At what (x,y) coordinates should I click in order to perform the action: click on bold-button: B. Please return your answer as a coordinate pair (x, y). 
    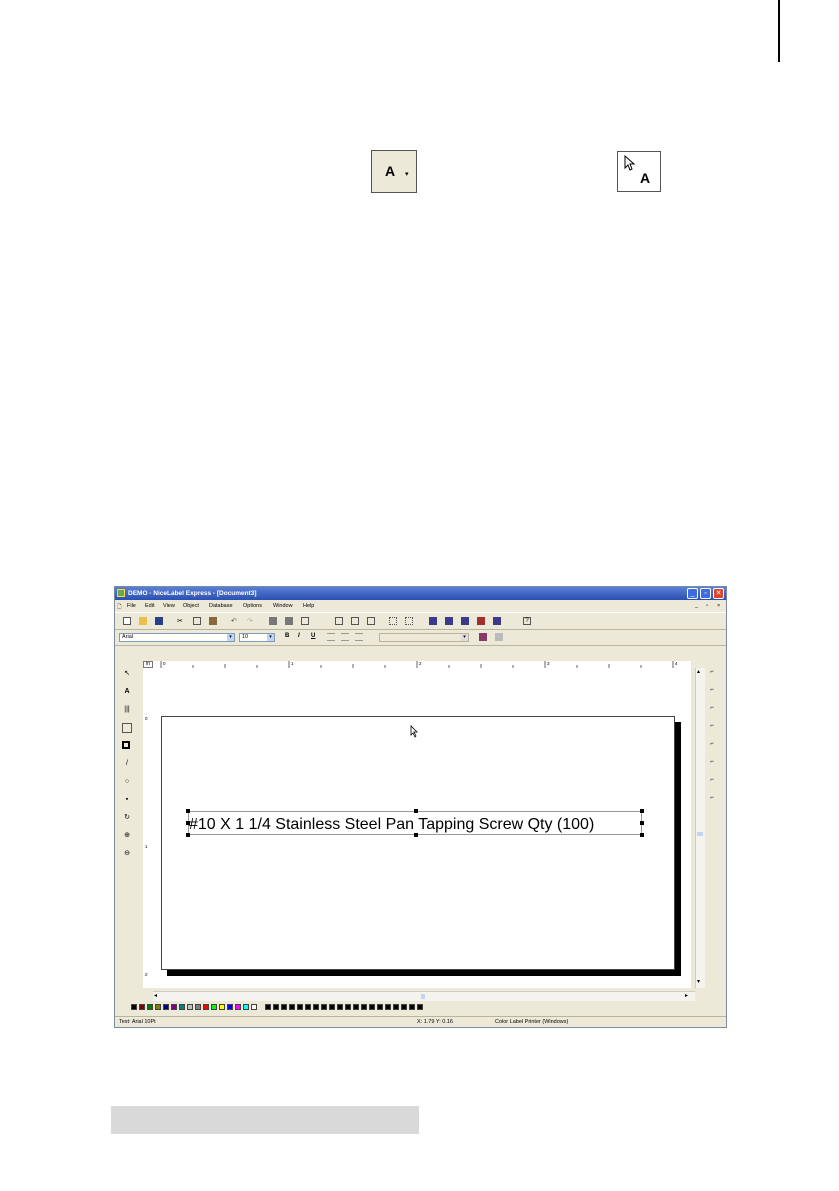
    Looking at the image, I should click on (287, 636).